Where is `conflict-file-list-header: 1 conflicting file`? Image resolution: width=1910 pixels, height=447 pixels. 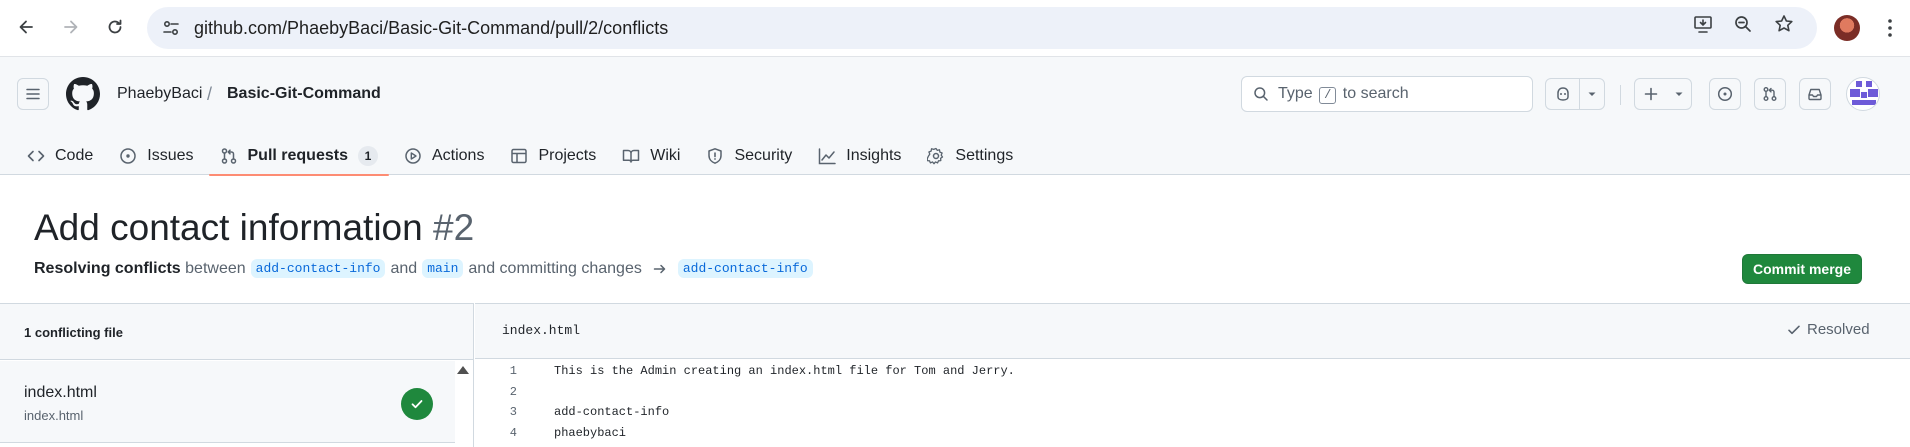 conflict-file-list-header: 1 conflicting file is located at coordinates (236, 332).